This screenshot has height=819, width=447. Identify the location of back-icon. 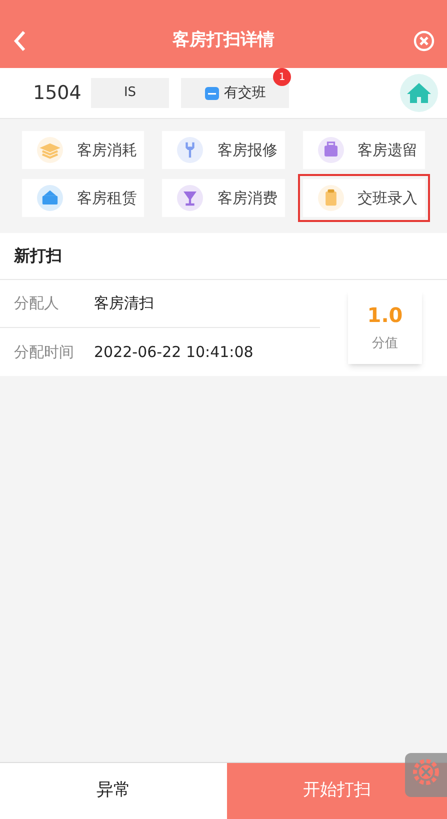
(20, 41).